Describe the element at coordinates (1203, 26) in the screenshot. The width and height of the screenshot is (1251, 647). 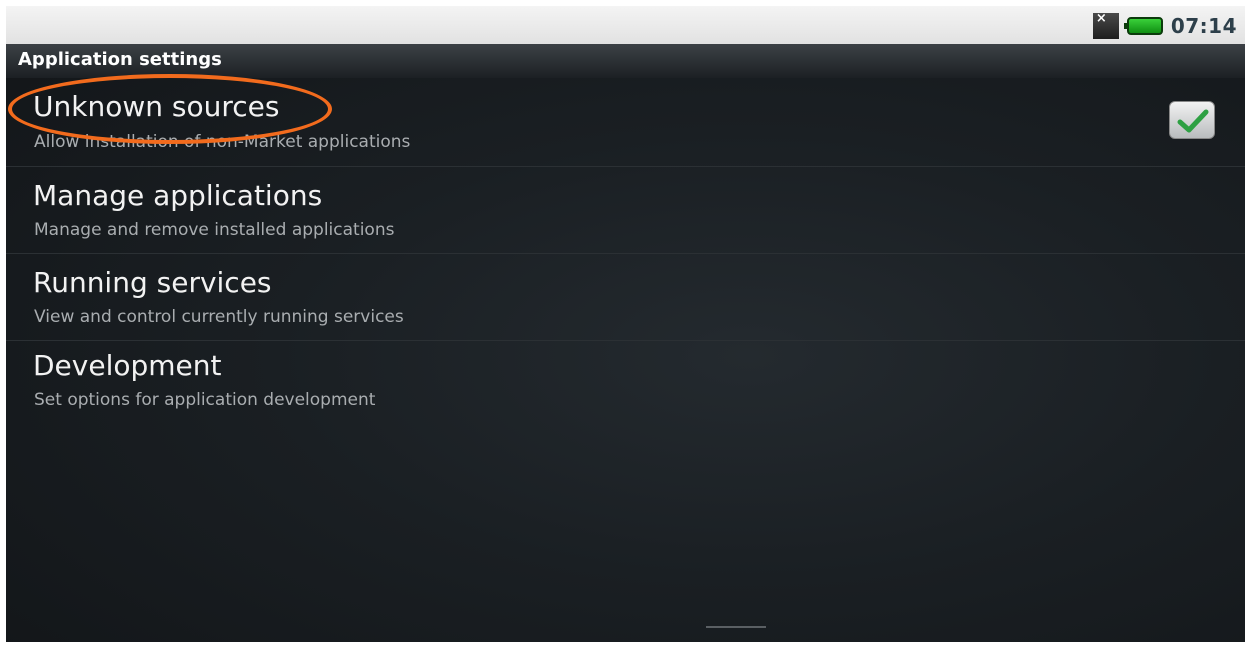
I see `status-clock: 07:14` at that location.